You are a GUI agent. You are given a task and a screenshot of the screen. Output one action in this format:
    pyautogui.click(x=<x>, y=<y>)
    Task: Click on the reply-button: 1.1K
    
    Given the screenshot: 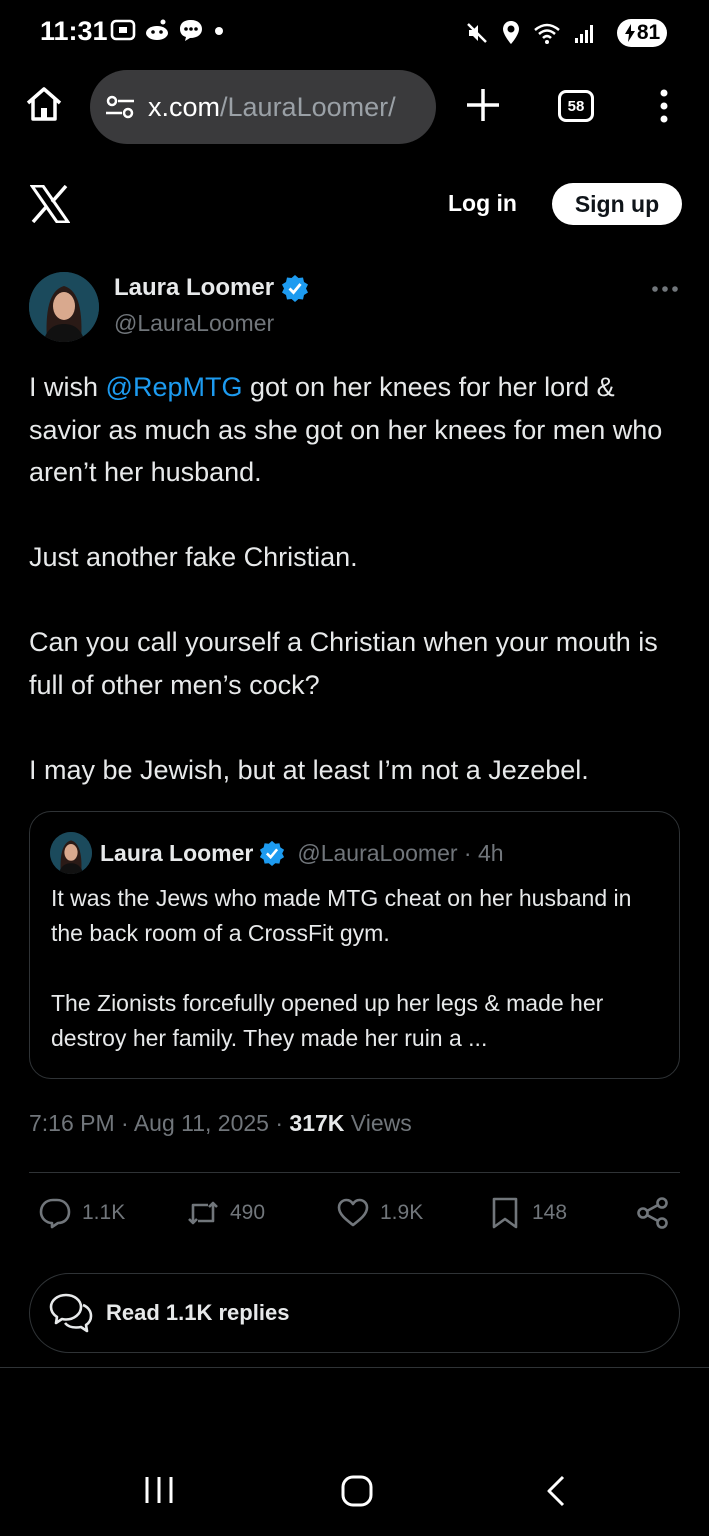 What is the action you would take?
    pyautogui.click(x=81, y=1213)
    